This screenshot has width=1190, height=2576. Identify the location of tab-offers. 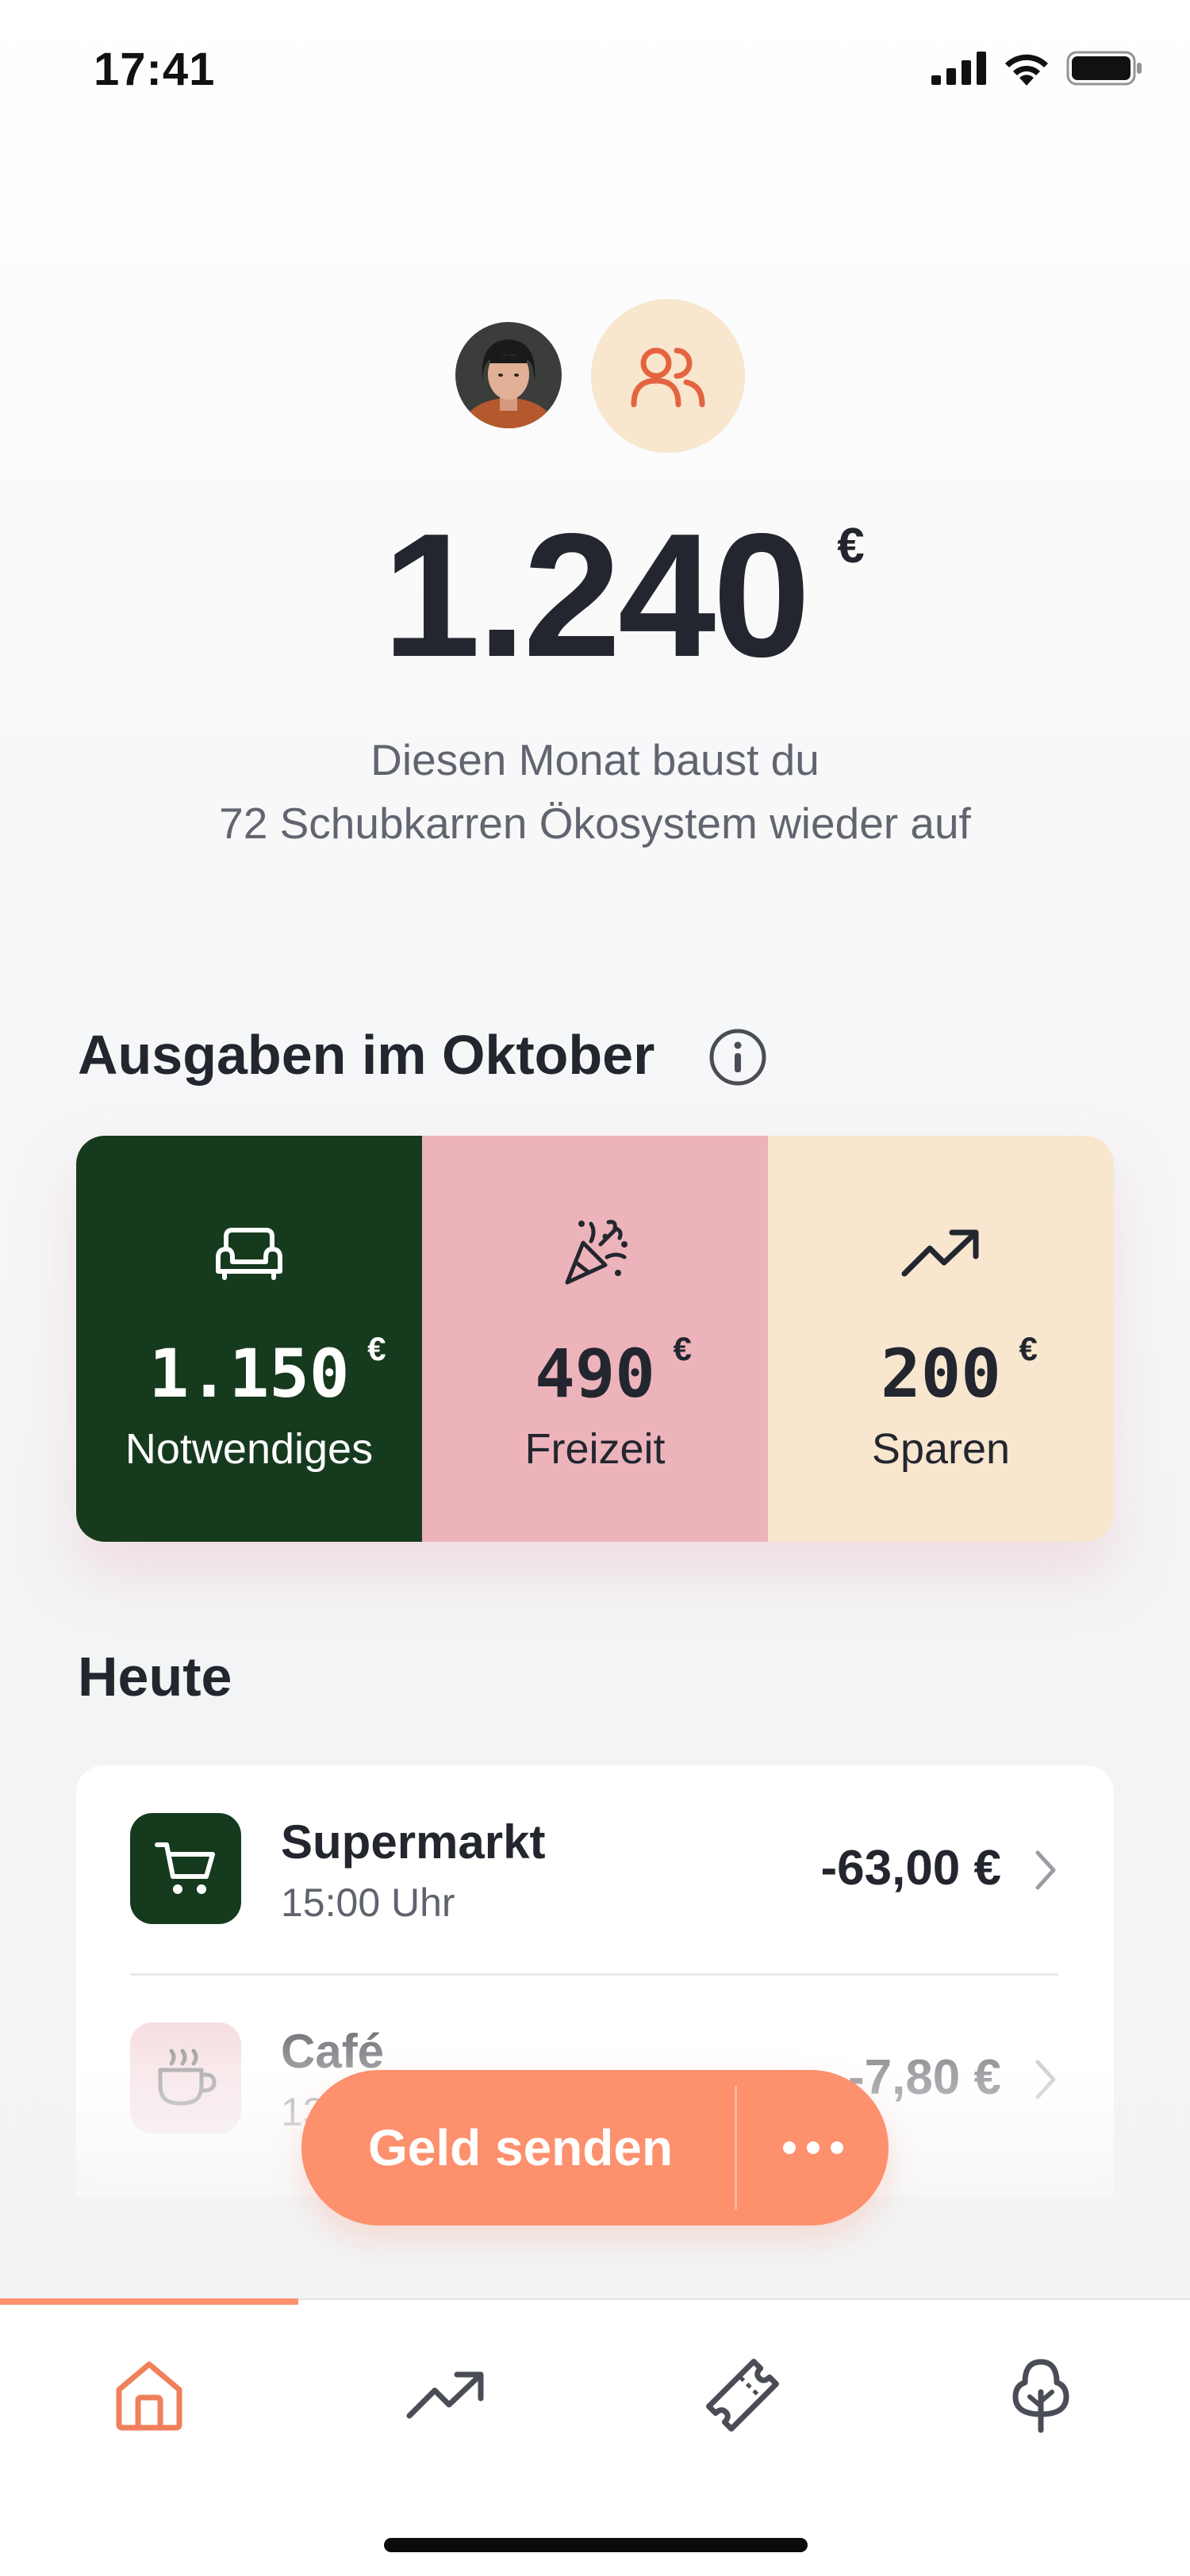
(742, 2395).